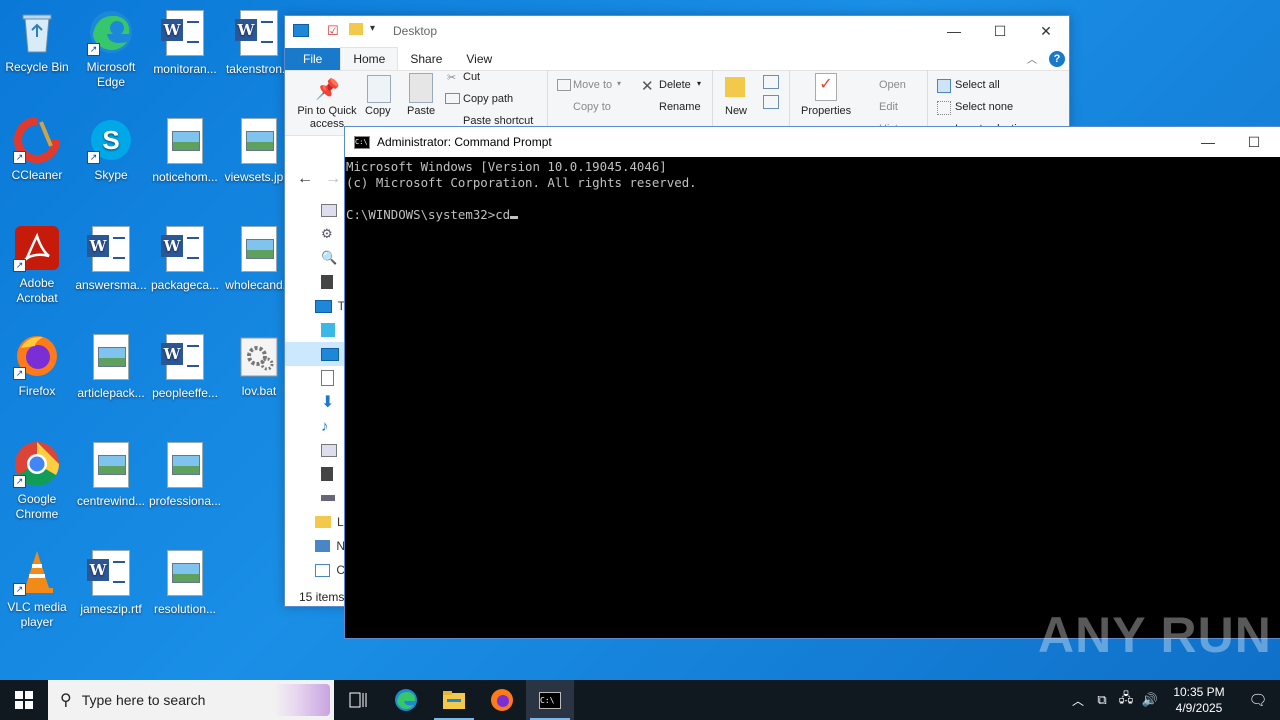 The width and height of the screenshot is (1280, 720). I want to click on taskbar-file-explorer, so click(454, 700).